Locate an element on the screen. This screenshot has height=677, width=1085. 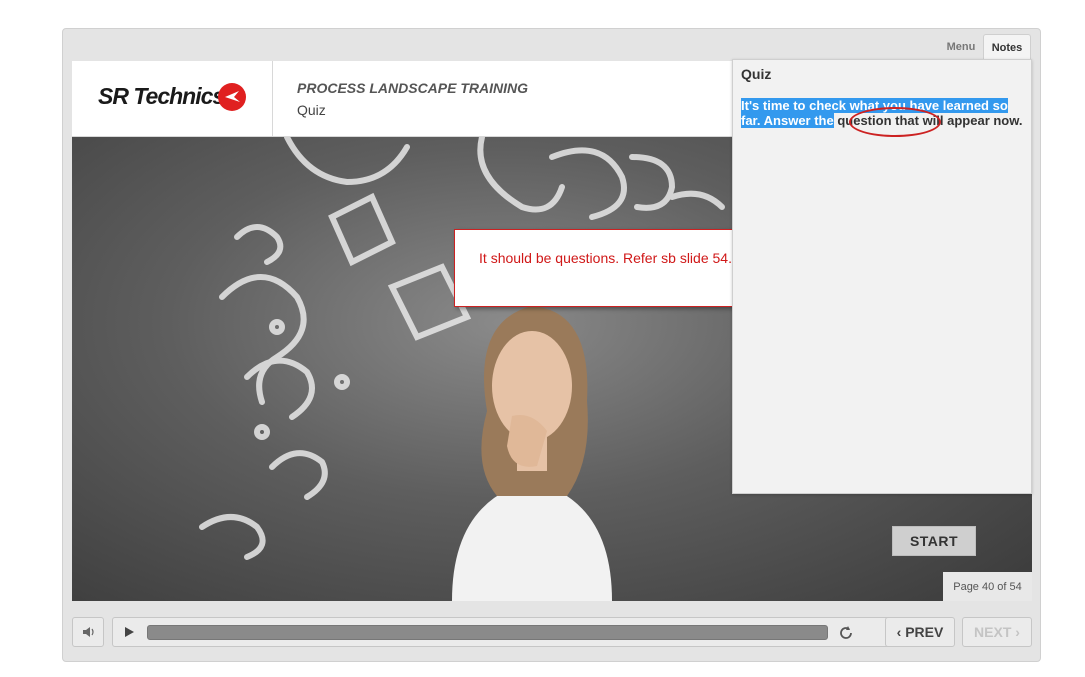
volume-icon is located at coordinates (88, 632).